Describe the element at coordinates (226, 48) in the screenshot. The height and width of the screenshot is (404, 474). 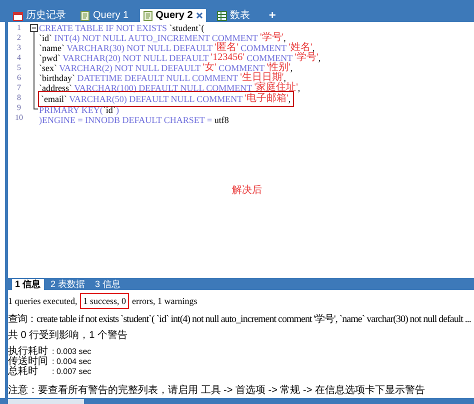
I see `code-token: '匿名'` at that location.